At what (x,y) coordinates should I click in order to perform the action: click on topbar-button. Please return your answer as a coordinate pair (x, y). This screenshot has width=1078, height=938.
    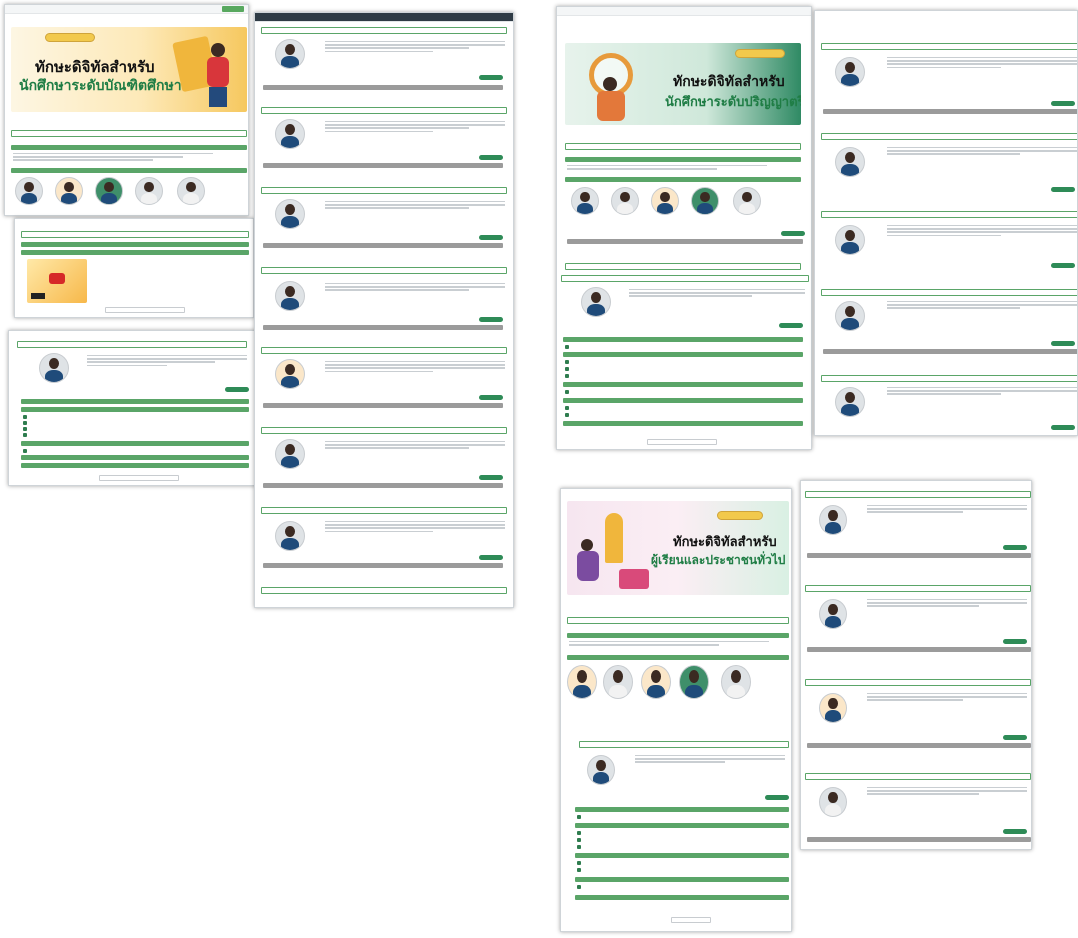
    Looking at the image, I should click on (233, 9).